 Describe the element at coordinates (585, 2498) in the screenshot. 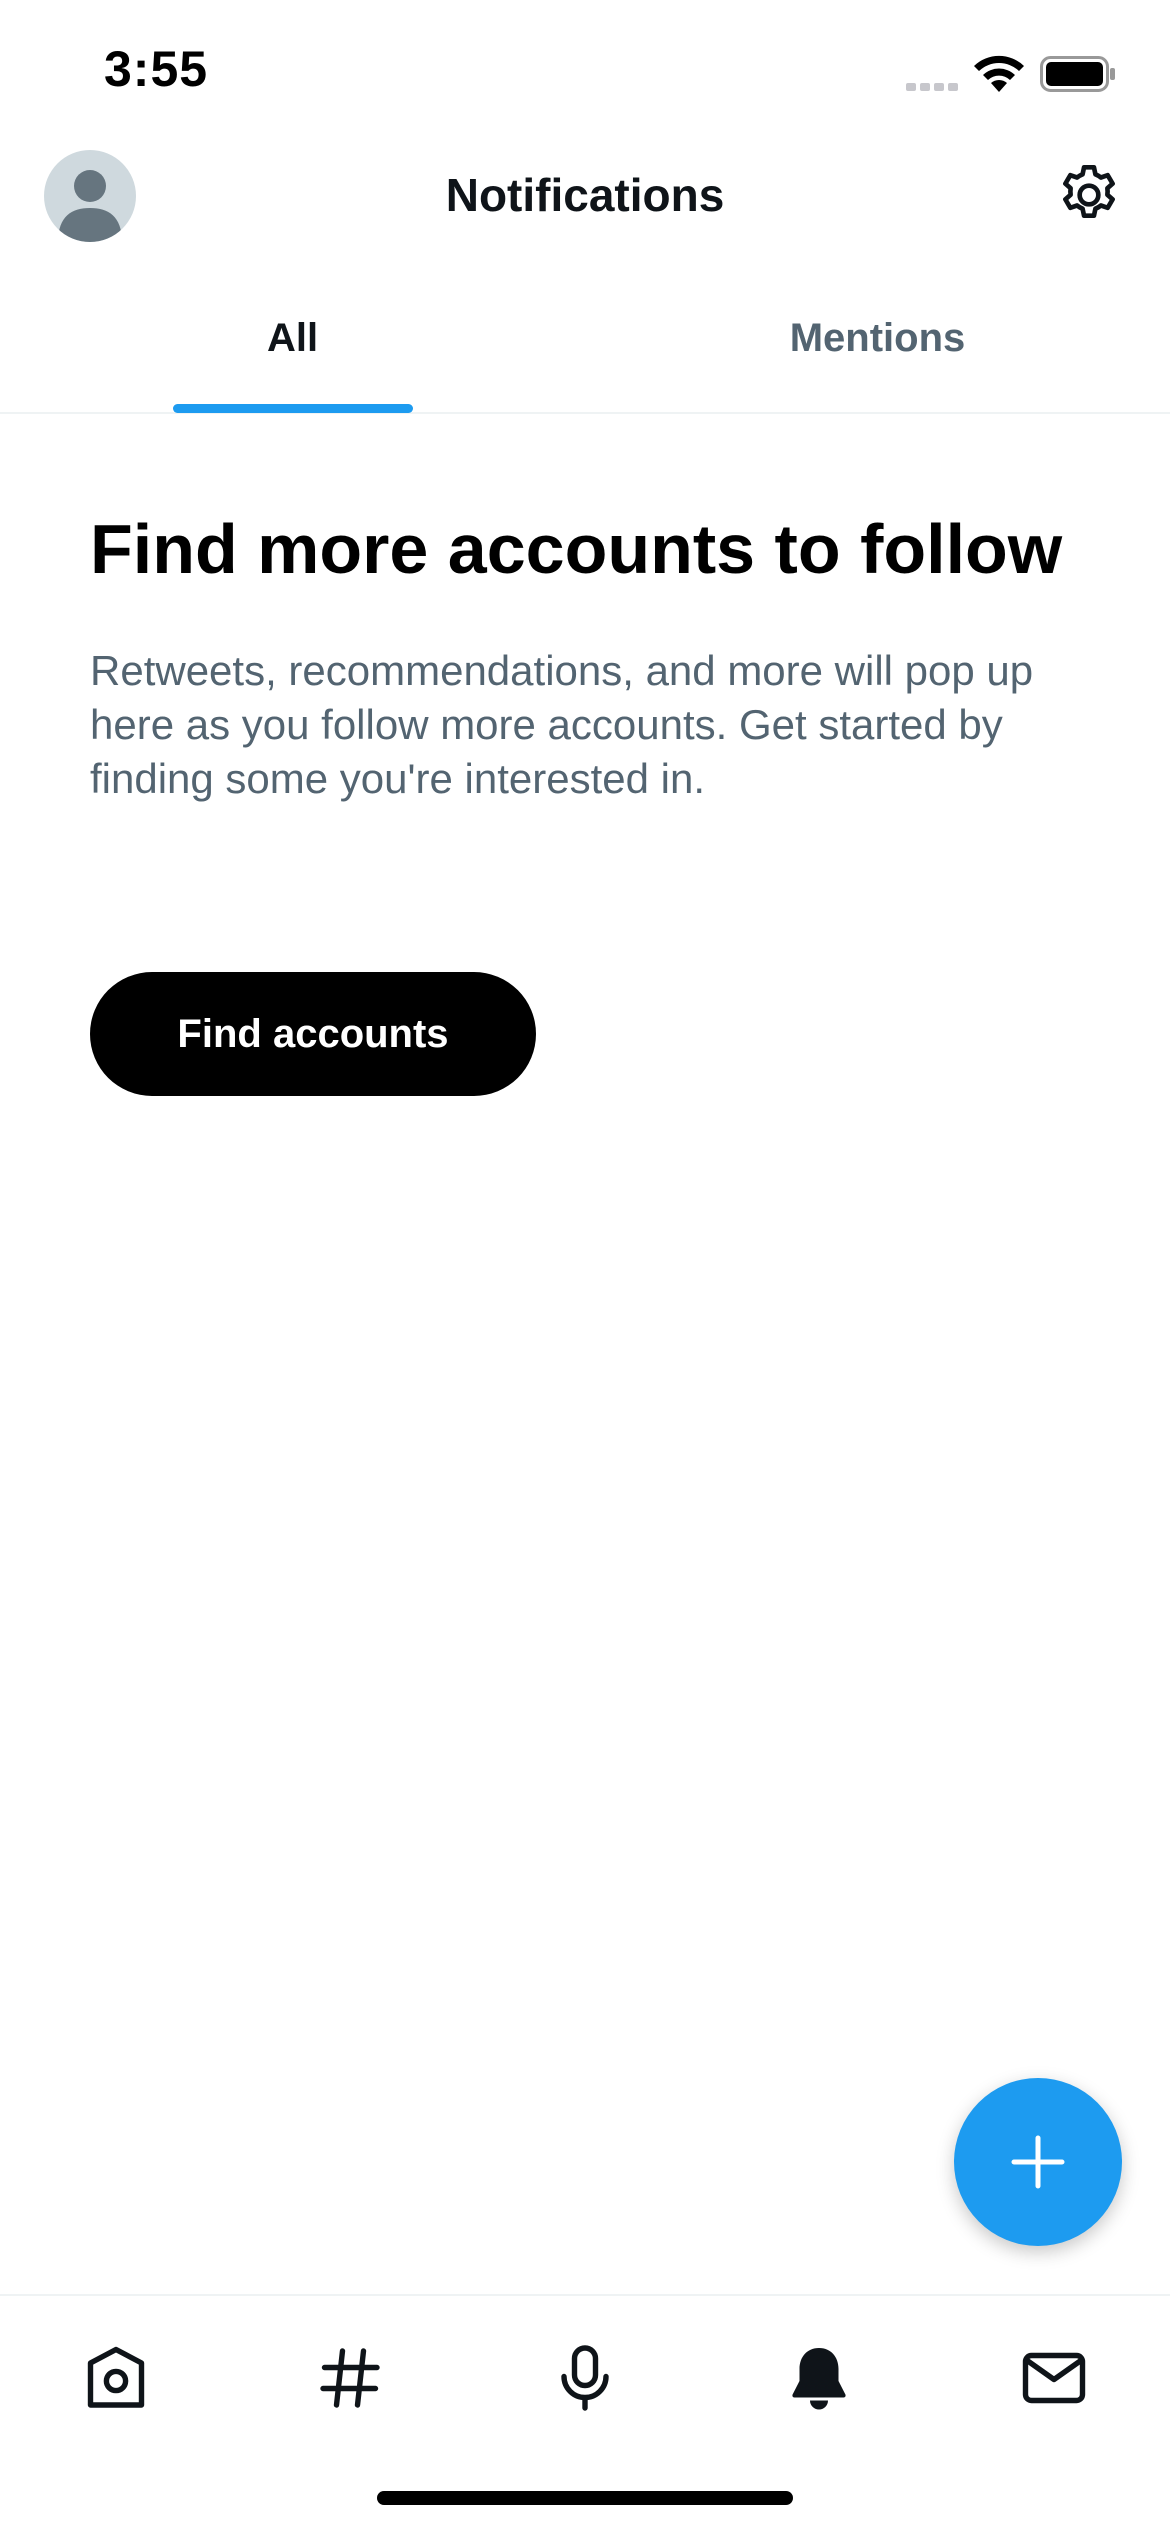

I see `home-indicator` at that location.